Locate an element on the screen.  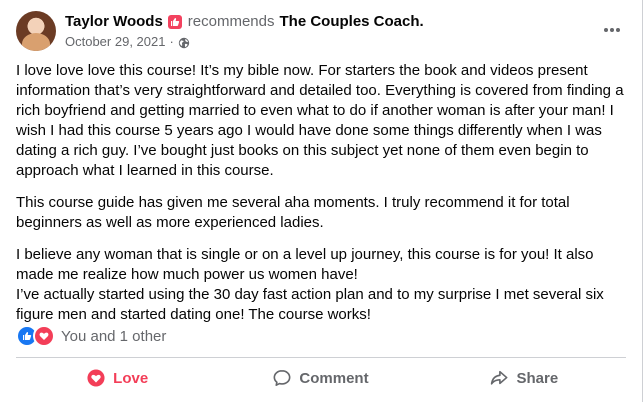
comment-label: Comment is located at coordinates (334, 378).